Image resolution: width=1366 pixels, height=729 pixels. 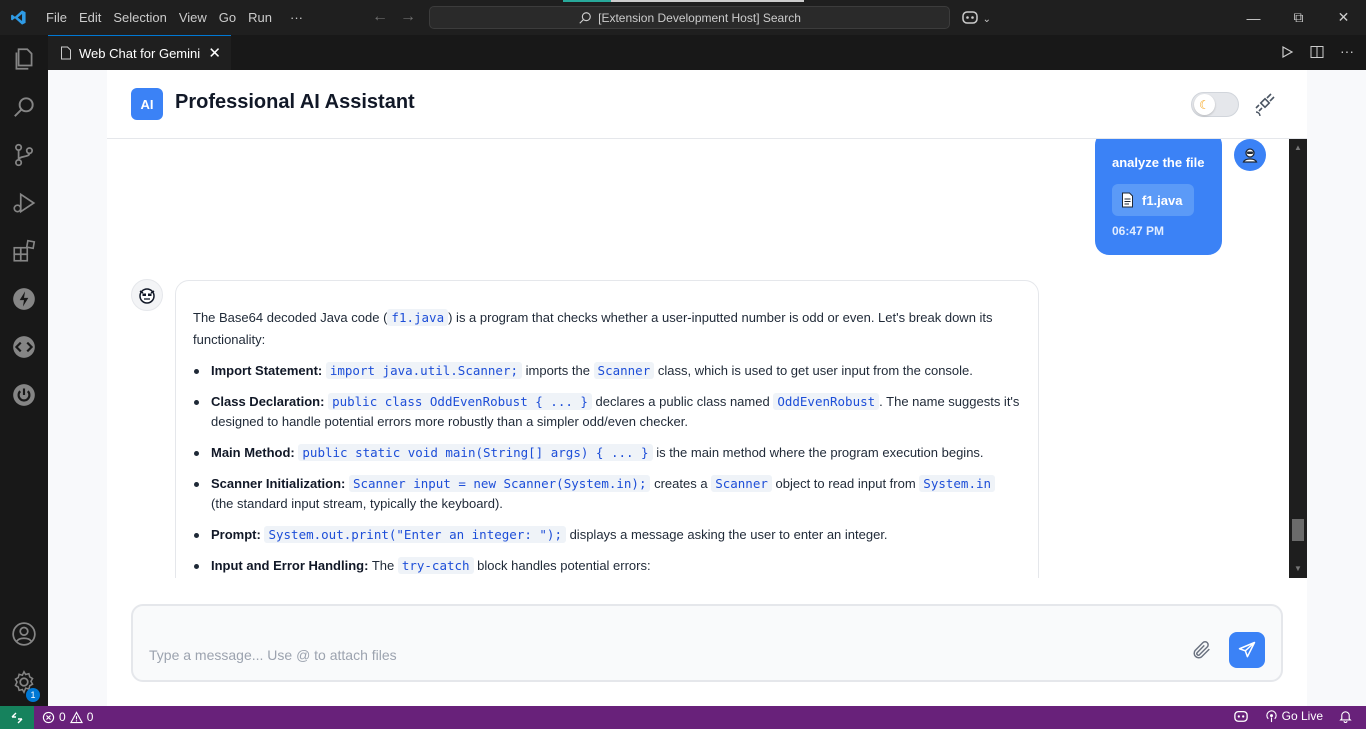 What do you see at coordinates (24, 682) in the screenshot?
I see `manage-button: 1` at bounding box center [24, 682].